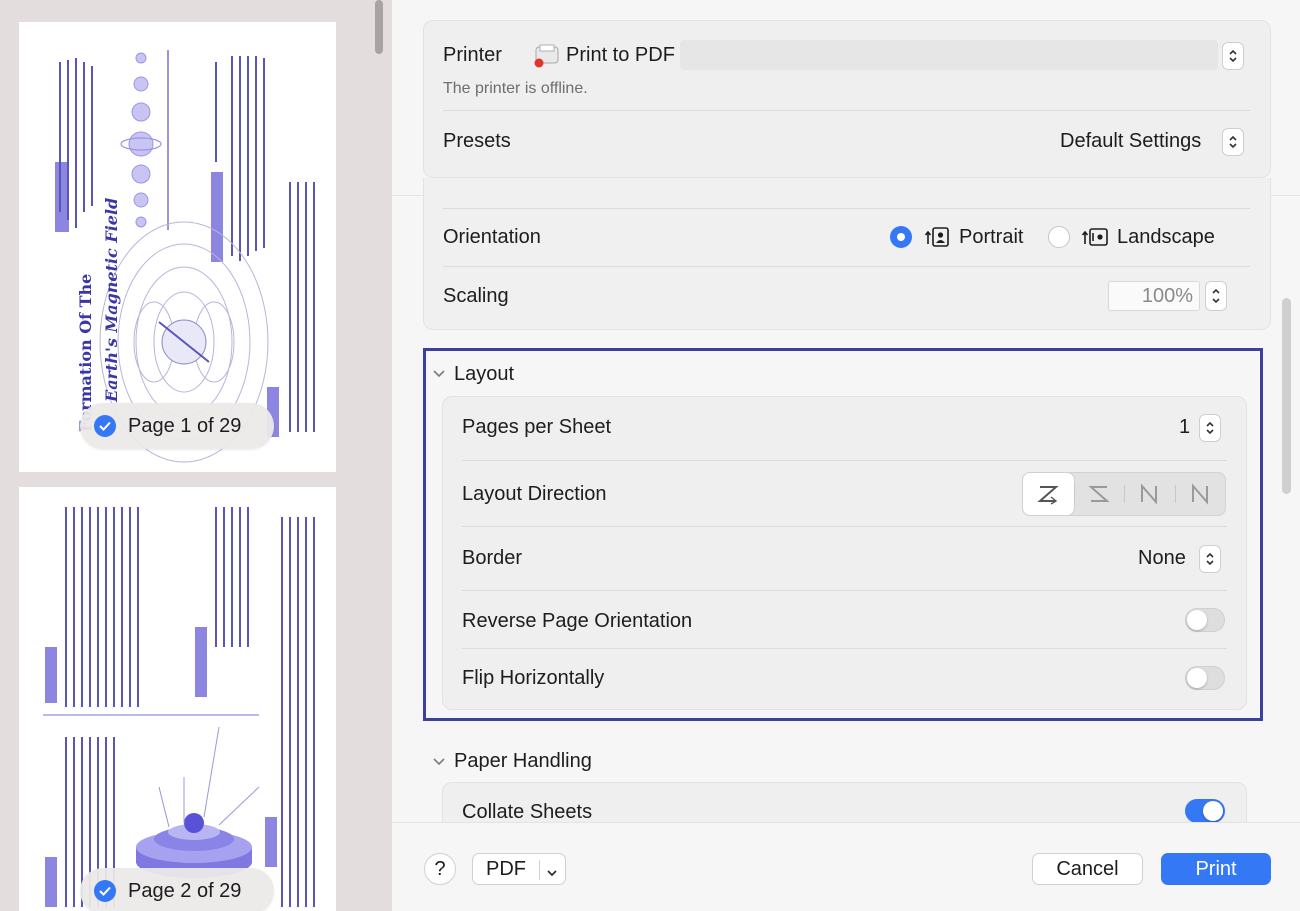  I want to click on layout-direction-n-reverse-icon, so click(1149, 494).